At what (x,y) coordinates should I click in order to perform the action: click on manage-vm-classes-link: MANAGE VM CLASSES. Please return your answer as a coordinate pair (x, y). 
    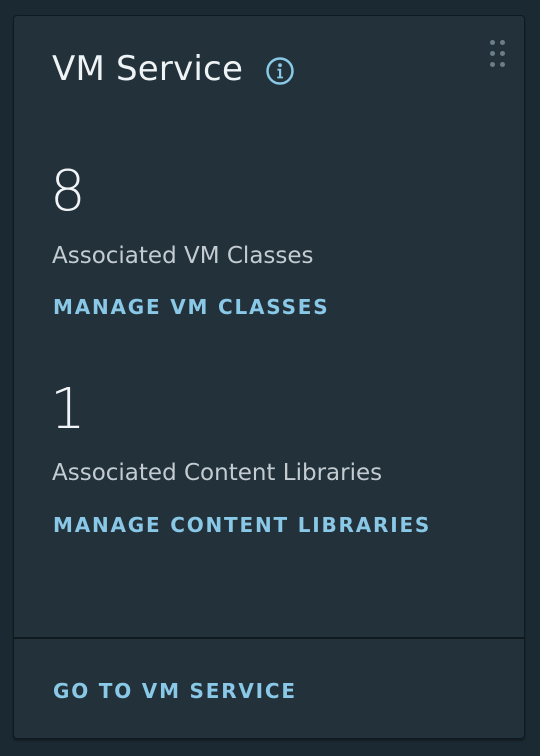
    Looking at the image, I should click on (191, 307).